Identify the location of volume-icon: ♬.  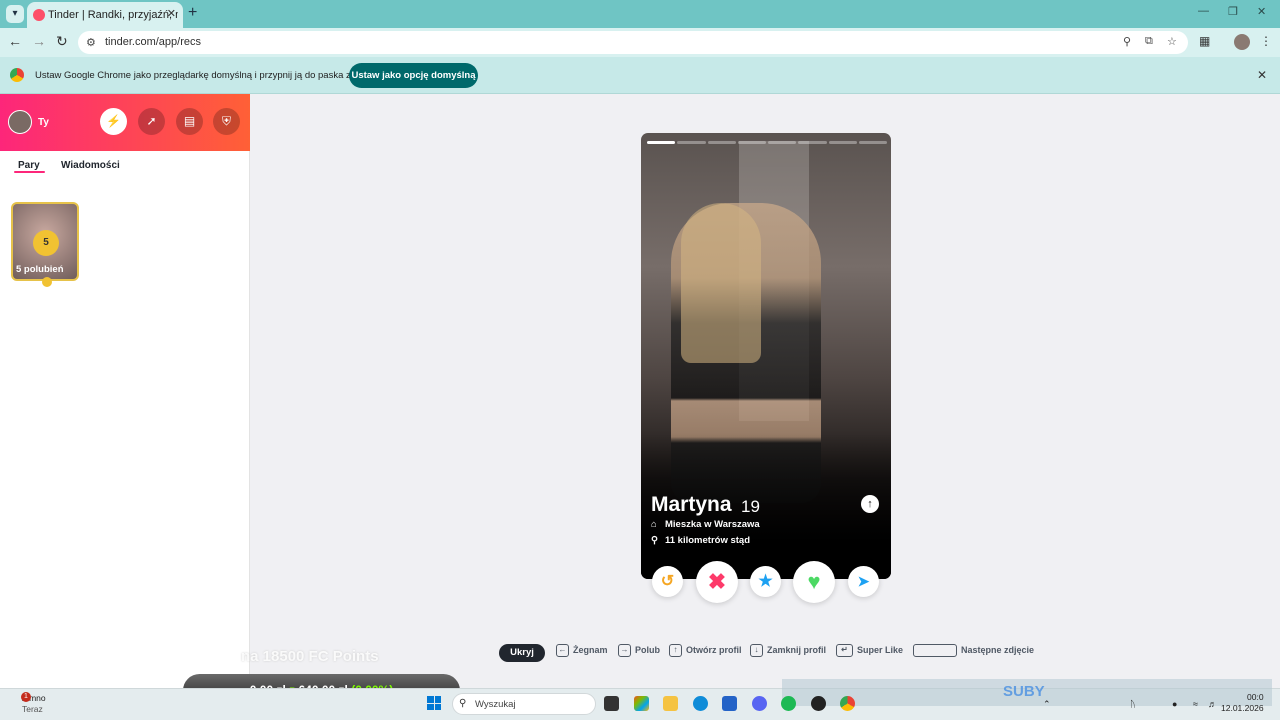
(1212, 704).